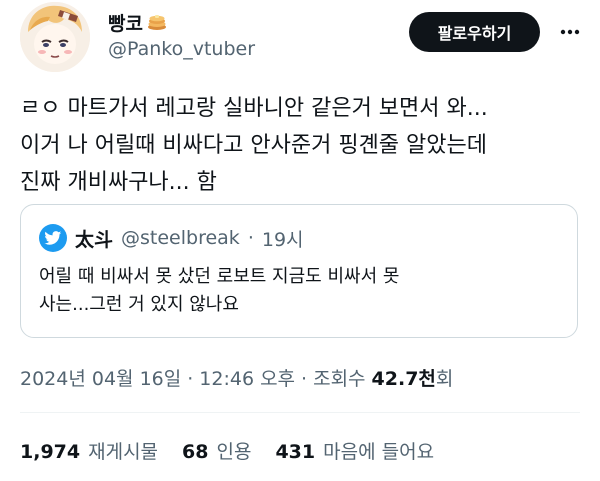 This screenshot has width=600, height=481. I want to click on quotes-count: 68, so click(195, 452).